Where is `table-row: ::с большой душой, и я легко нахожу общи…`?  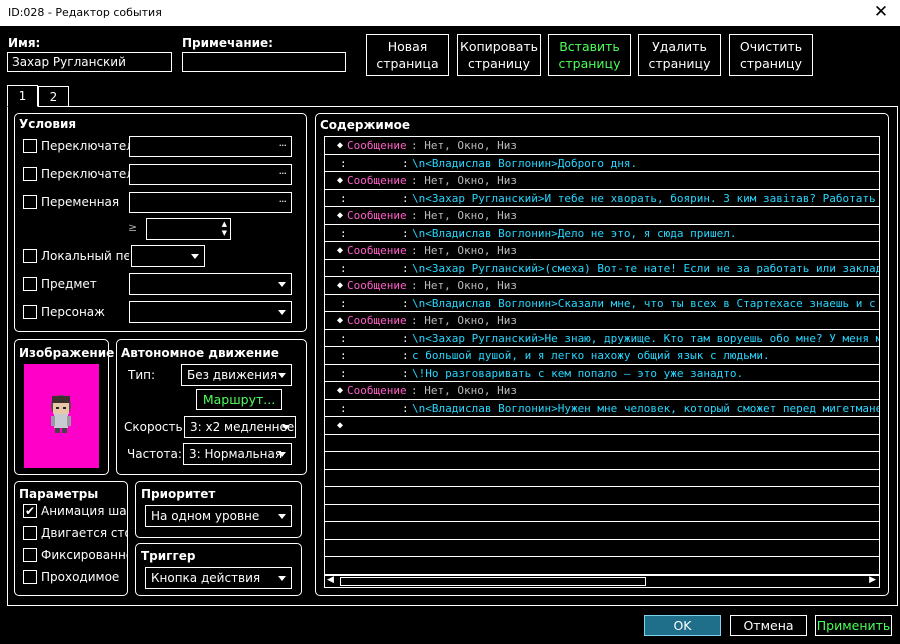 table-row: ::с большой душой, и я легко нахожу общи… is located at coordinates (602, 356).